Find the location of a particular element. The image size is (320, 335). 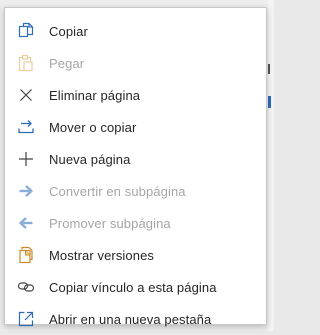

menu-item-paste: Pegar is located at coordinates (135, 63).